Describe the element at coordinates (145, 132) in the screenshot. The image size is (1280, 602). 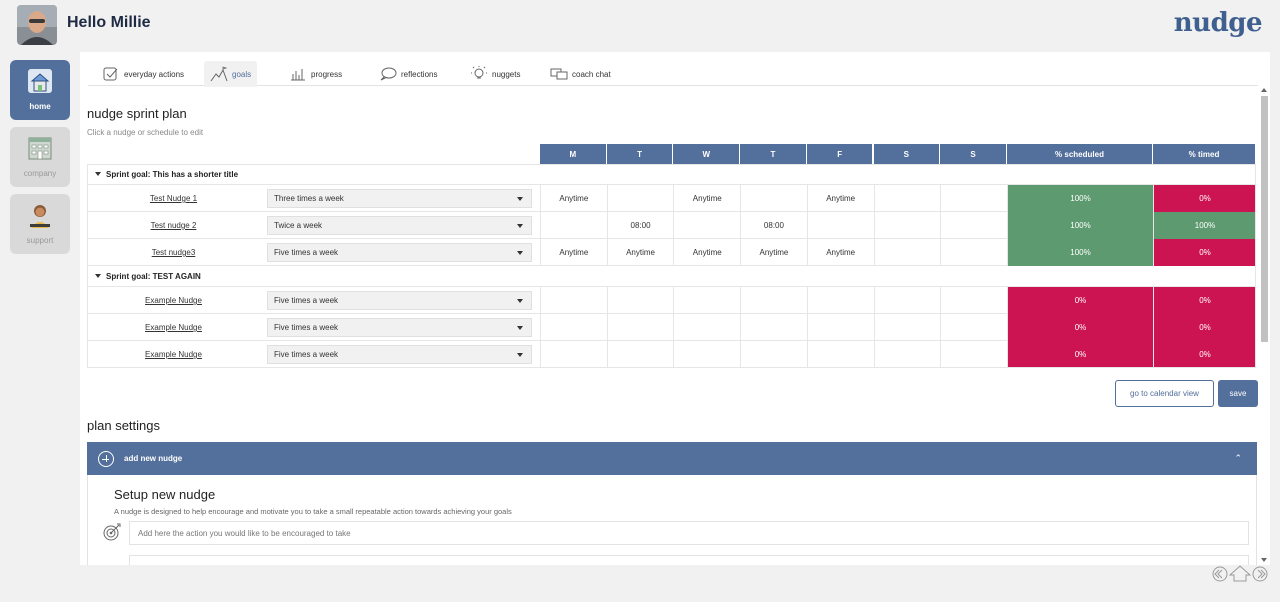
I see `plan-subtitle: Click a nudge or schedule to edit` at that location.